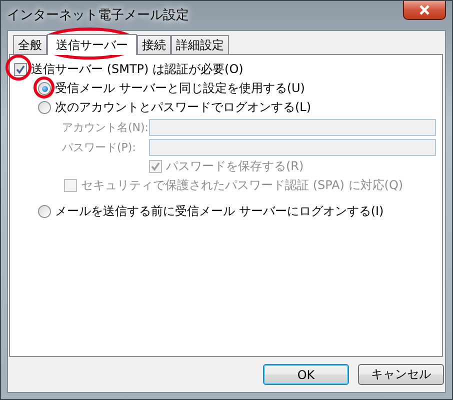 This screenshot has width=453, height=400. What do you see at coordinates (242, 185) in the screenshot?
I see `checkbox-label: セキュリティで保護されたパスワード認証 (SPA) に対応(Q)` at bounding box center [242, 185].